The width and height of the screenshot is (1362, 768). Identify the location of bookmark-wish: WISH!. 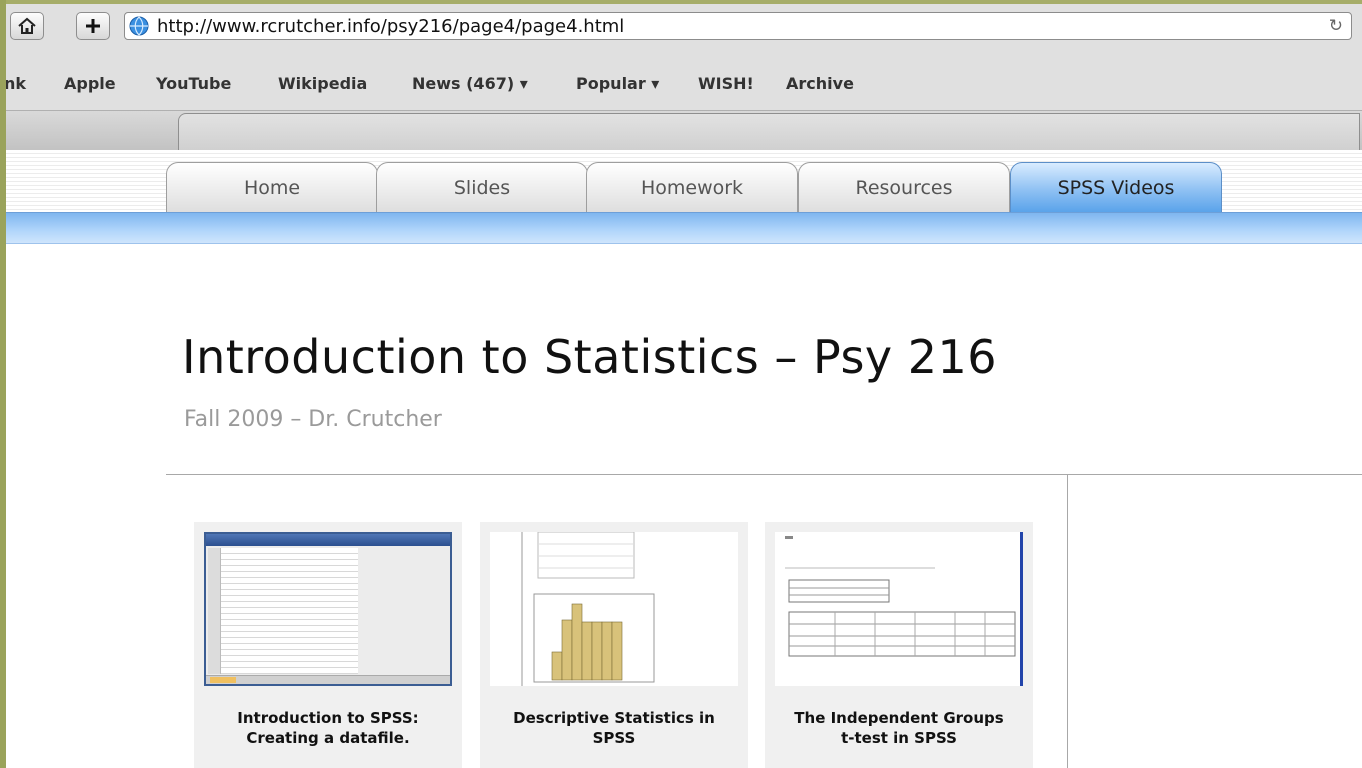
(726, 83).